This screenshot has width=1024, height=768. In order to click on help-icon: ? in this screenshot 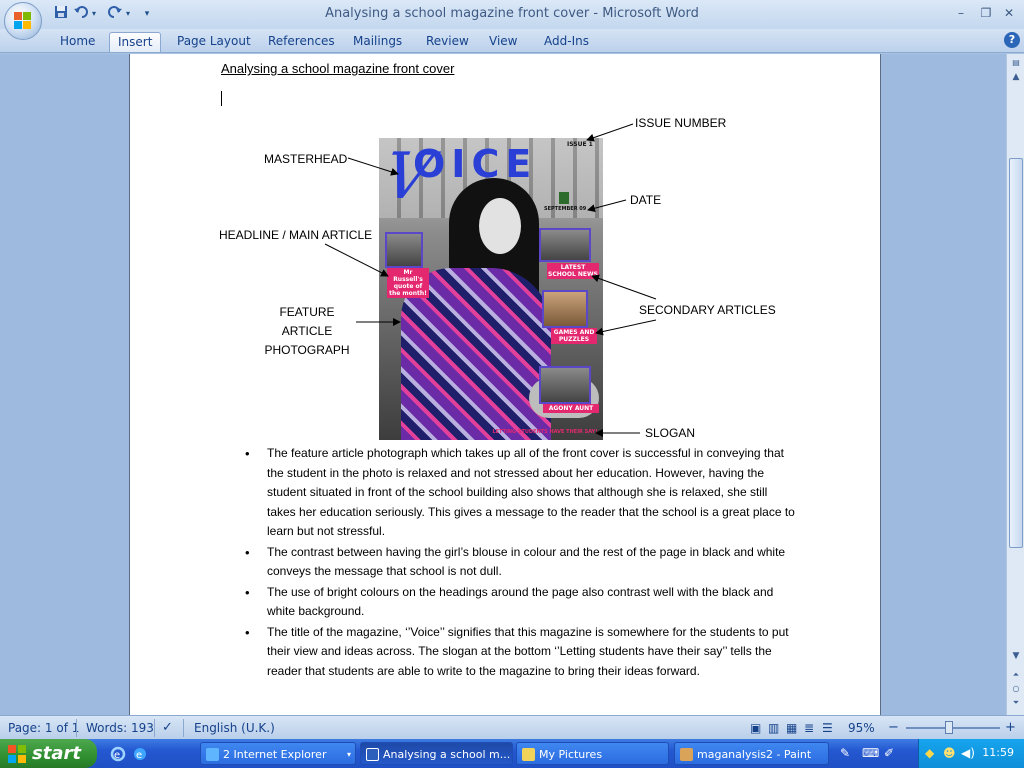, I will do `click(1012, 40)`.